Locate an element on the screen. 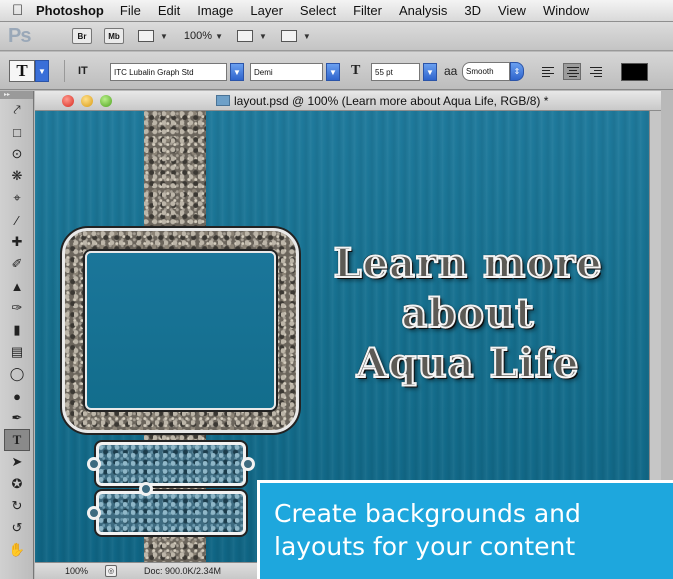 This screenshot has height=579, width=673. callout-line: layouts for your content is located at coordinates (425, 546).